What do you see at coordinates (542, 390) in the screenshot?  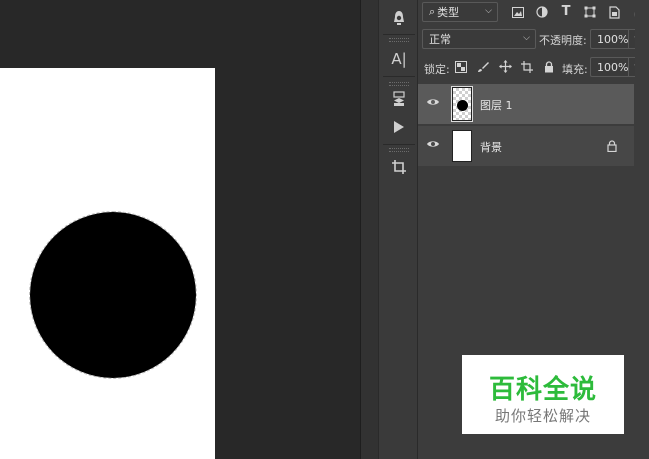 I see `watermark-title: 百科全说` at bounding box center [542, 390].